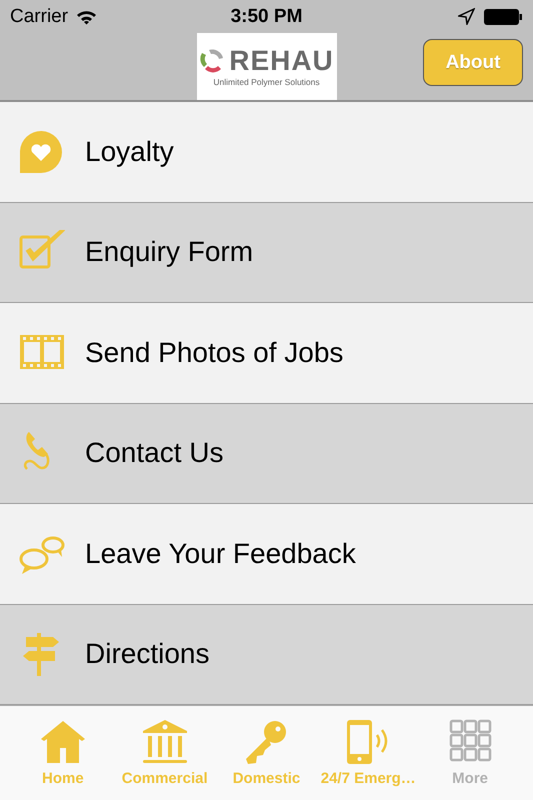 This screenshot has width=533, height=800. Describe the element at coordinates (212, 61) in the screenshot. I see `logo-emblem-icon` at that location.